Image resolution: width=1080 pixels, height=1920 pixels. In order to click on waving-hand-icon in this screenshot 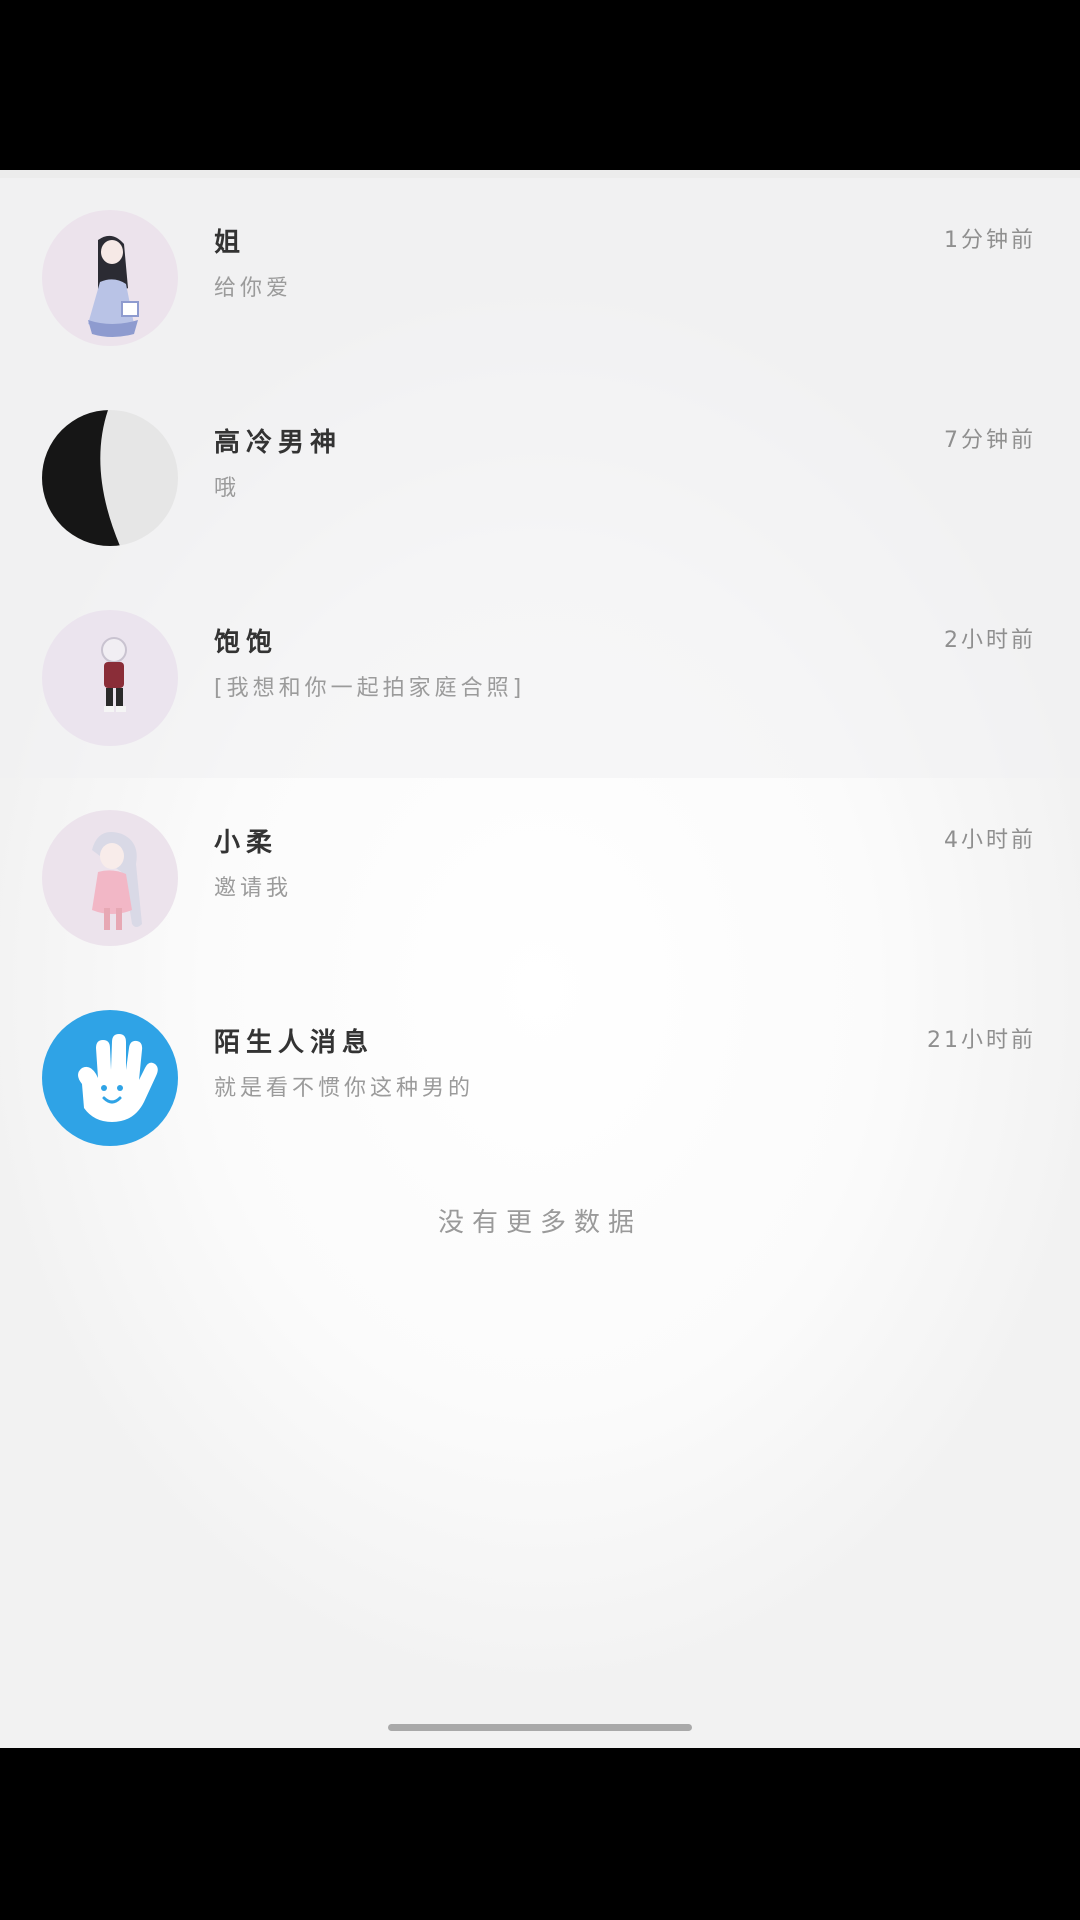, I will do `click(110, 1078)`.